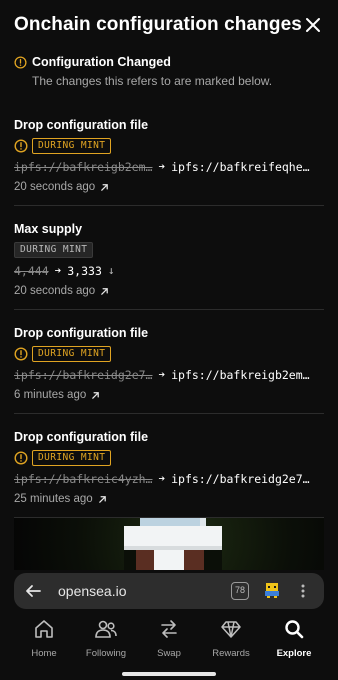  I want to click on old-value: 4,444, so click(31, 270).